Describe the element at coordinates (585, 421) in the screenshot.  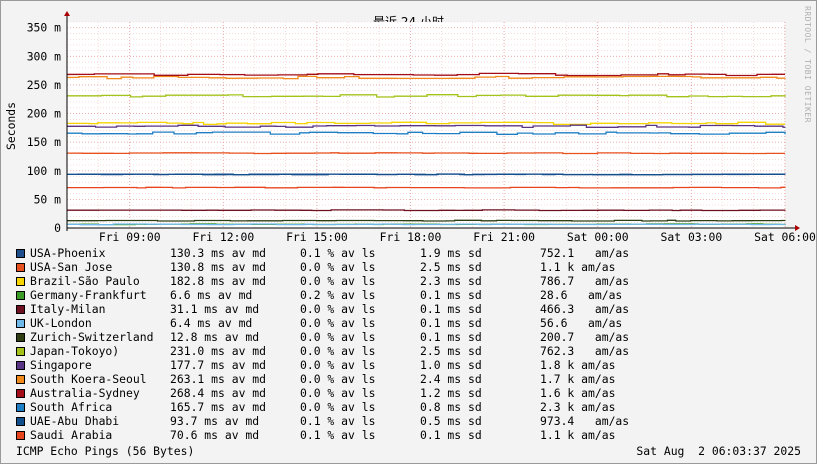
I see `legend-amas: 973.4 am/as` at that location.